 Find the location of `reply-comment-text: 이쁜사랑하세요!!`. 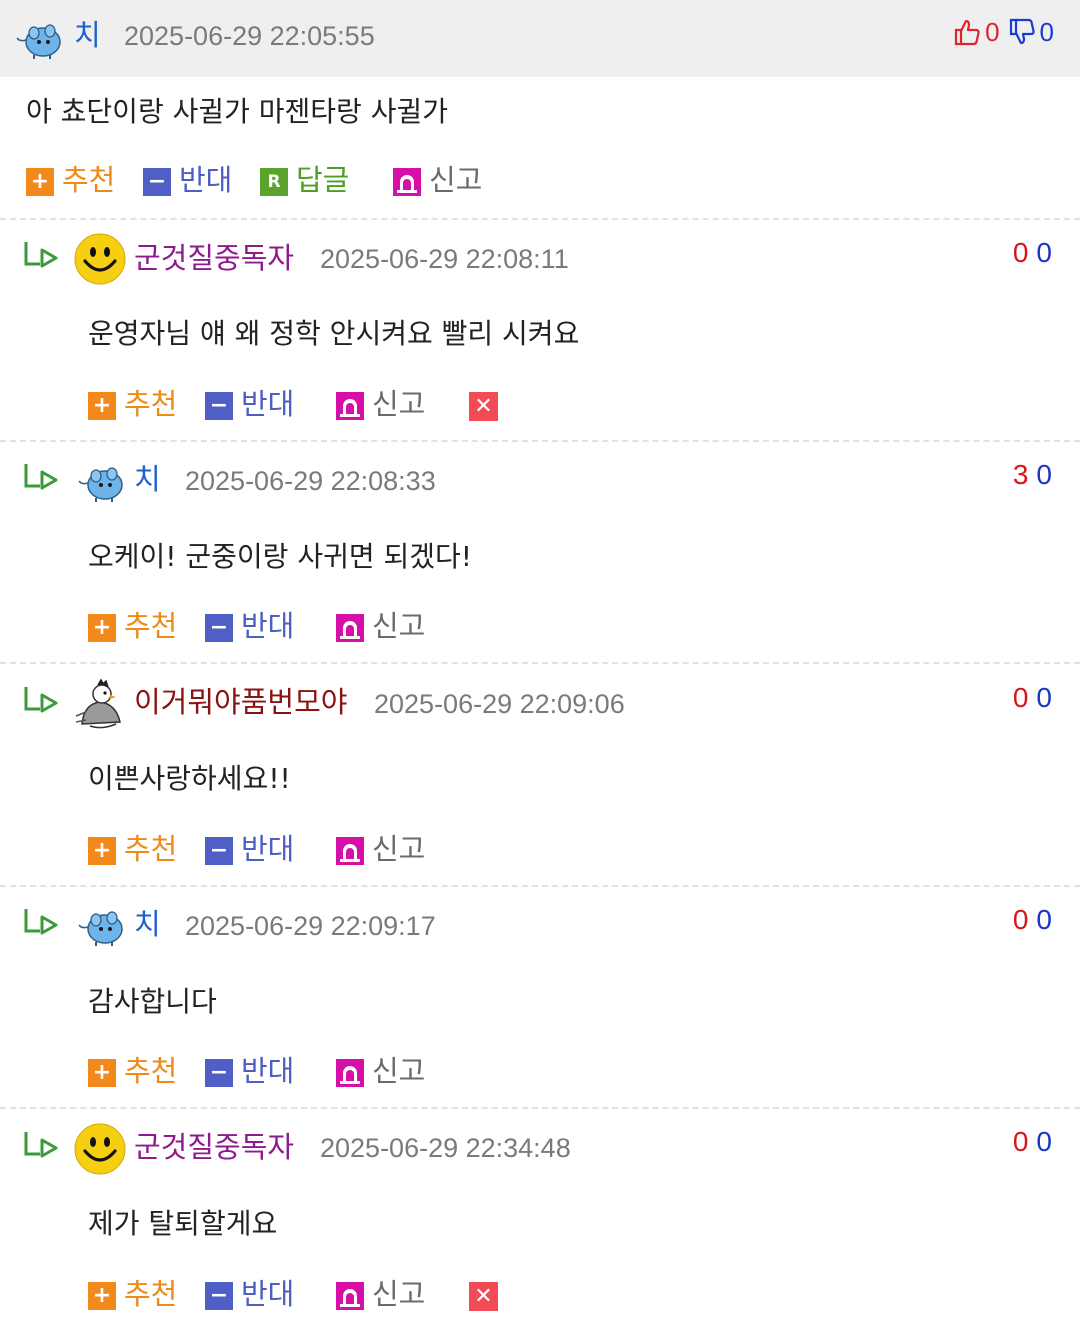

reply-comment-text: 이쁜사랑하세요!! is located at coordinates (189, 778).